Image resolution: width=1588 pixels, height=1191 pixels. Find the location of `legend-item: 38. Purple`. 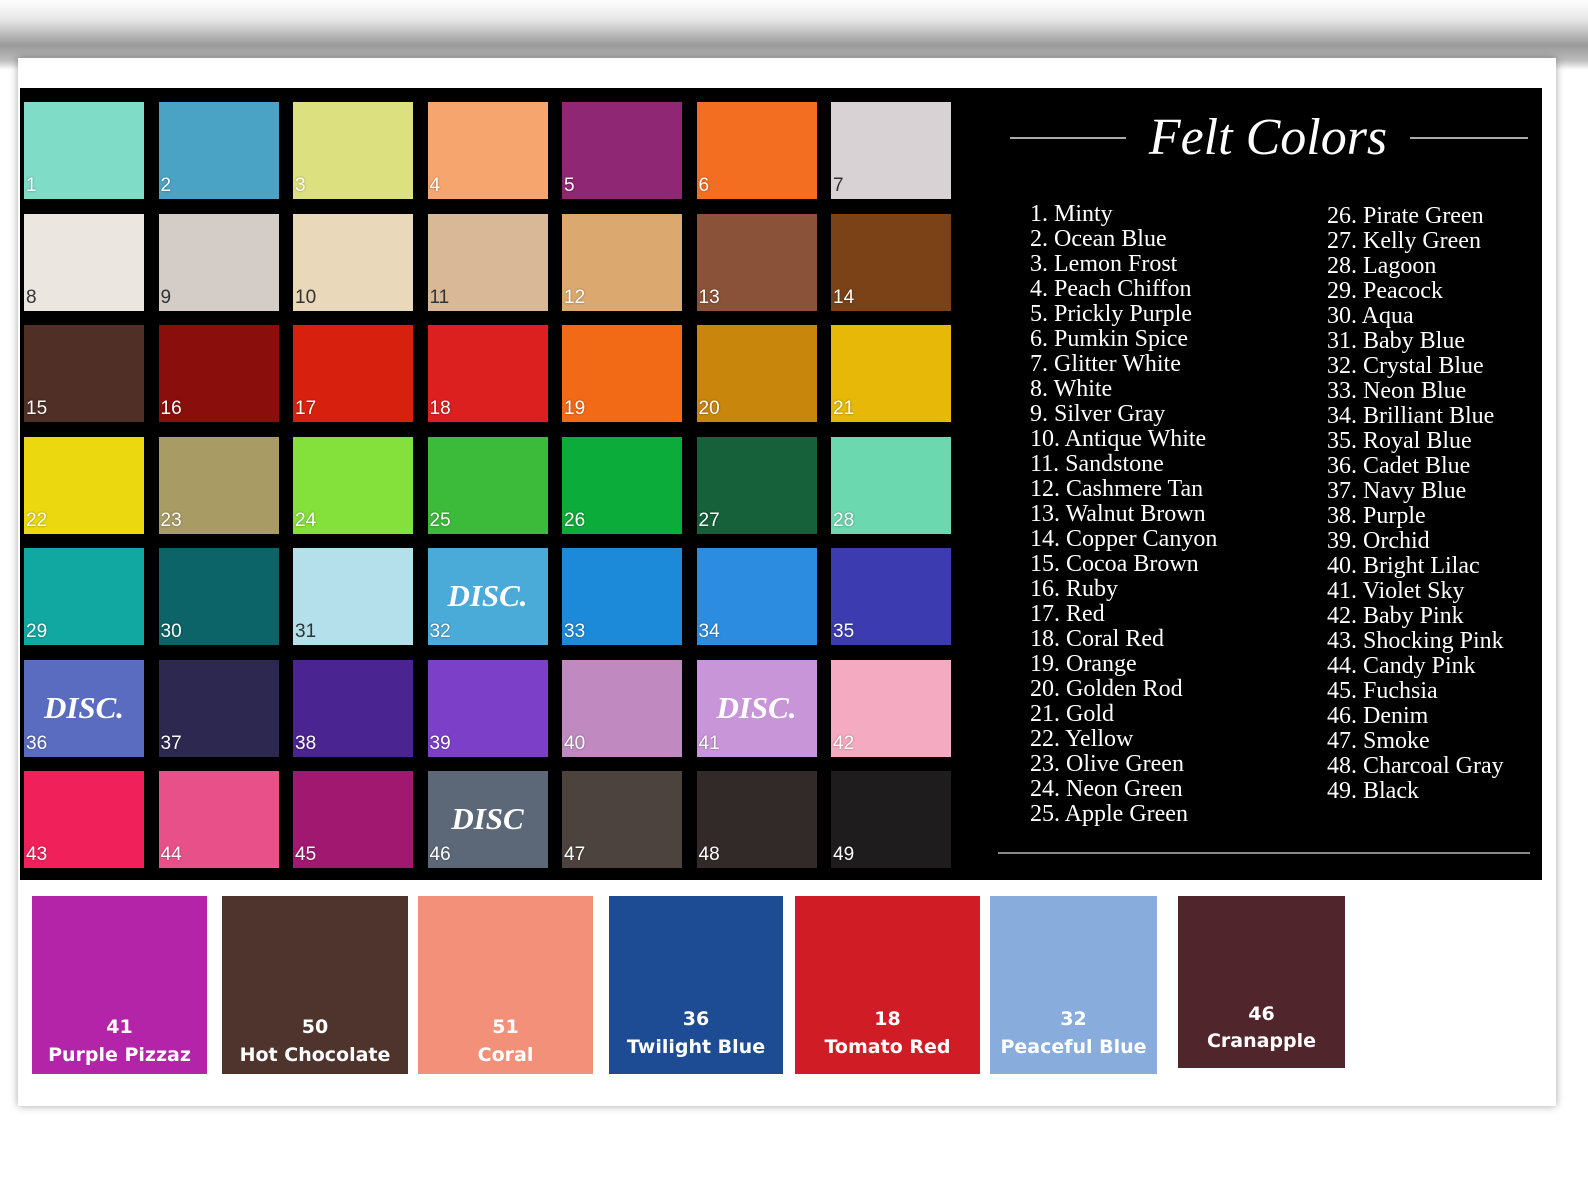

legend-item: 38. Purple is located at coordinates (1376, 516).